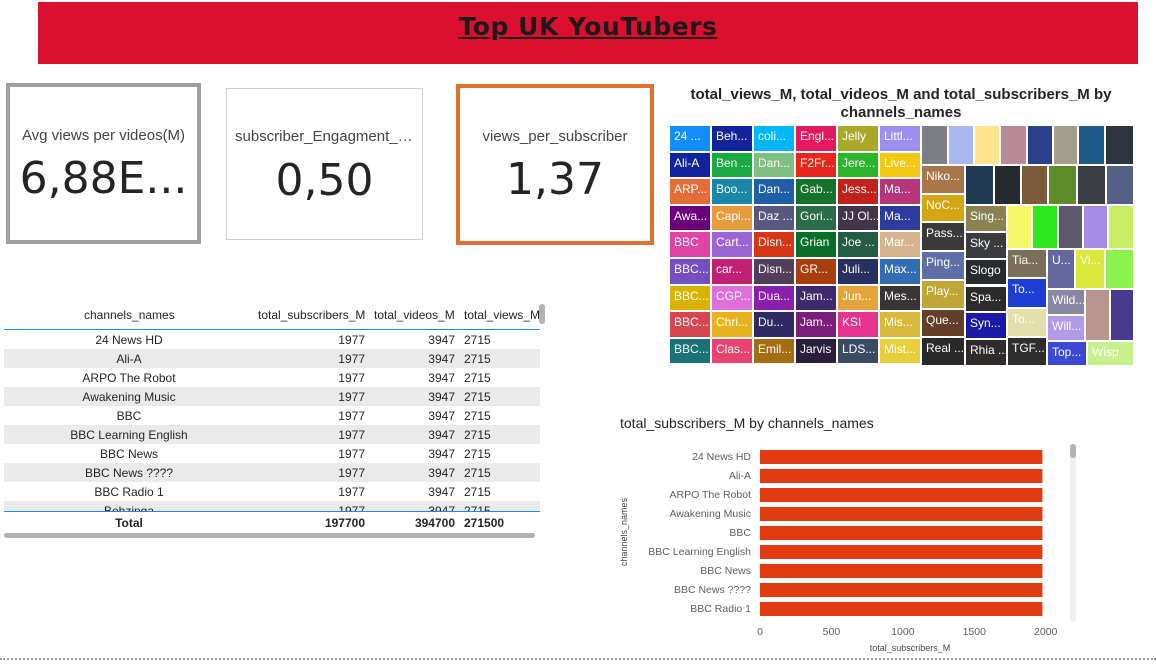 The image size is (1156, 666). I want to click on table-row: Ali-A 1977 3947 2715, so click(272, 358).